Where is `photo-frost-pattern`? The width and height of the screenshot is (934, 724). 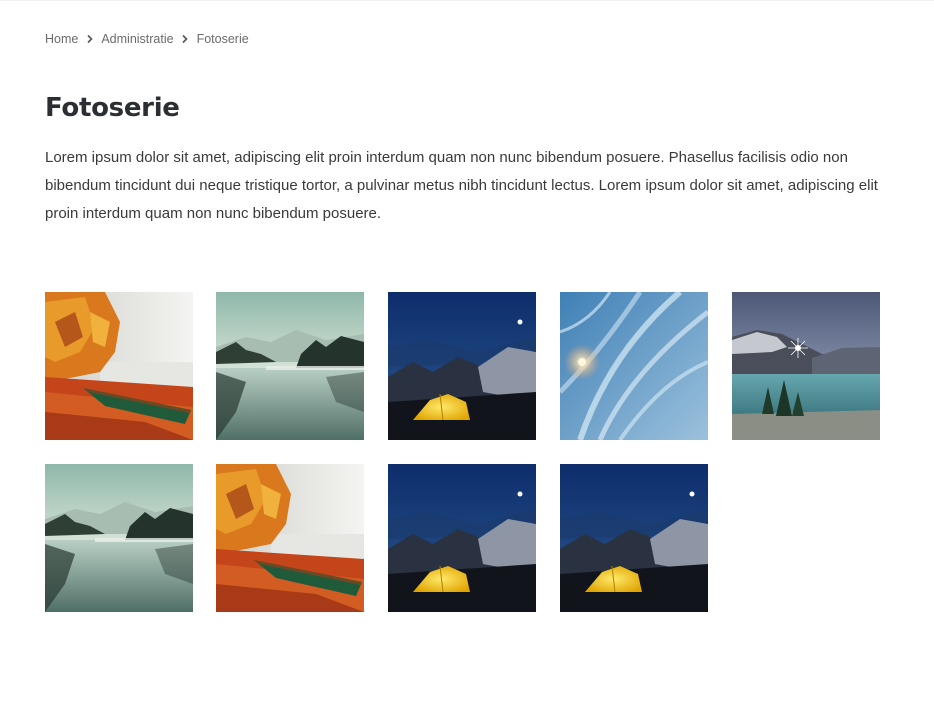 photo-frost-pattern is located at coordinates (634, 366).